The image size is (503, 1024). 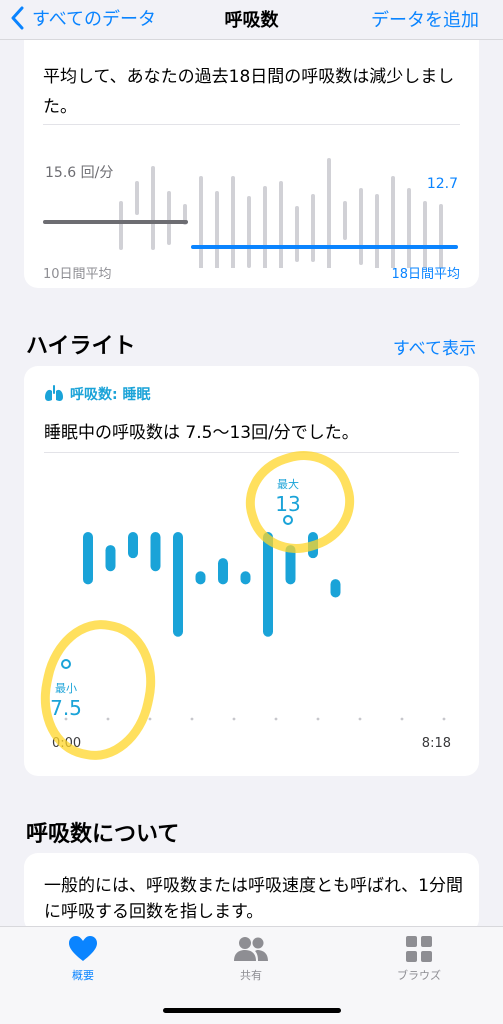 What do you see at coordinates (425, 19) in the screenshot?
I see `add-data-button: データを追加` at bounding box center [425, 19].